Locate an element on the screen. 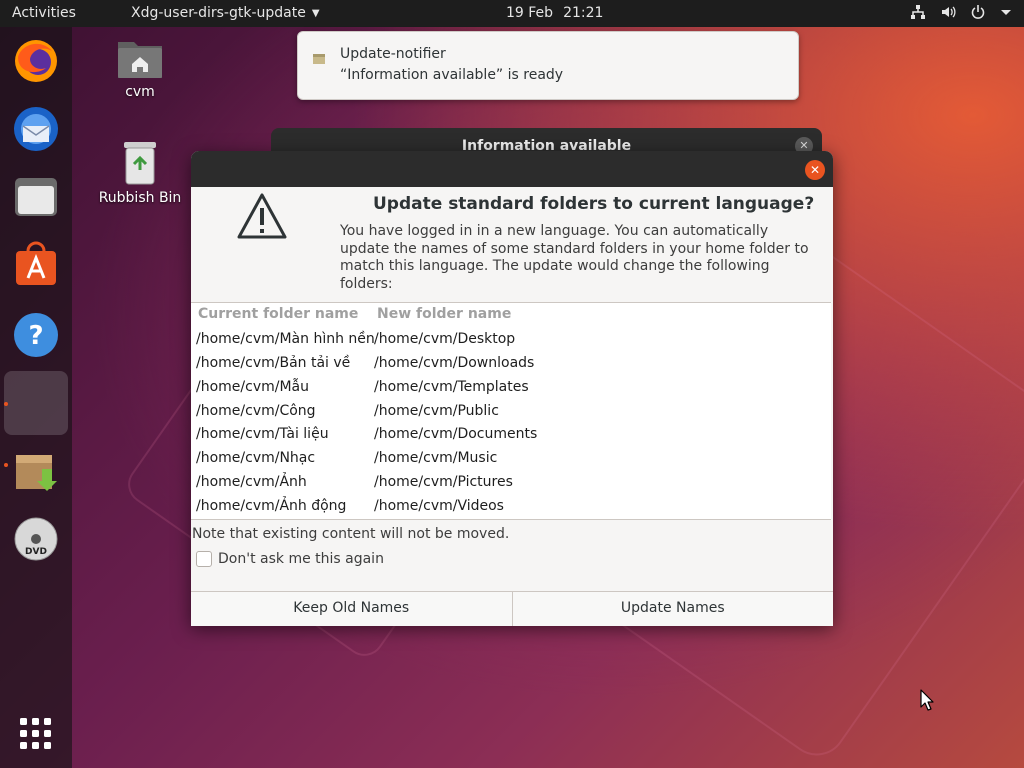  desktop-icon-home: cvm is located at coordinates (140, 68).